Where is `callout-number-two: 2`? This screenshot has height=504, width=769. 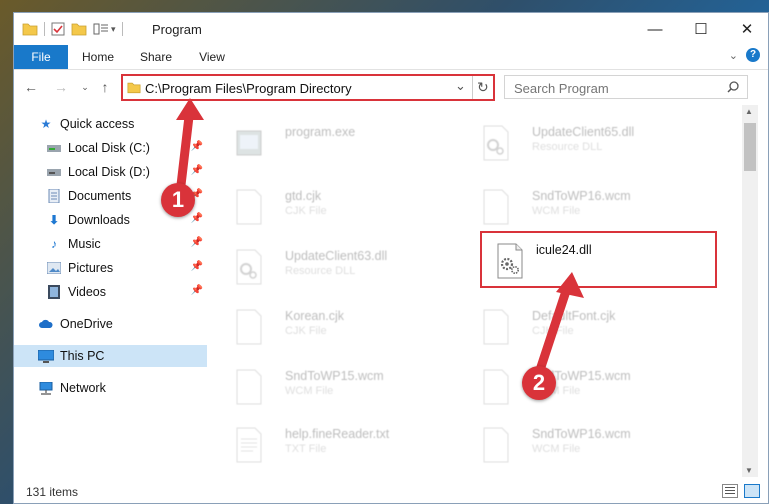
callout-number-two: 2 is located at coordinates (539, 383).